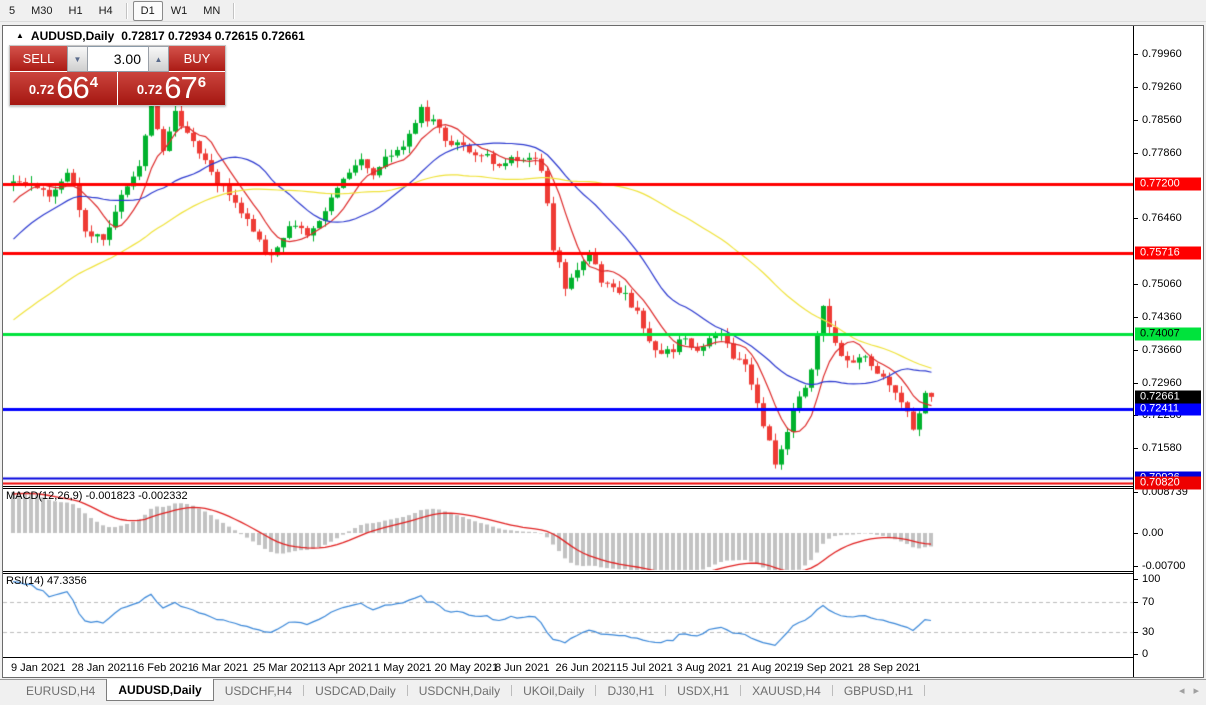 The width and height of the screenshot is (1206, 705). I want to click on date-axis-label: 26 Jun 2021, so click(586, 668).